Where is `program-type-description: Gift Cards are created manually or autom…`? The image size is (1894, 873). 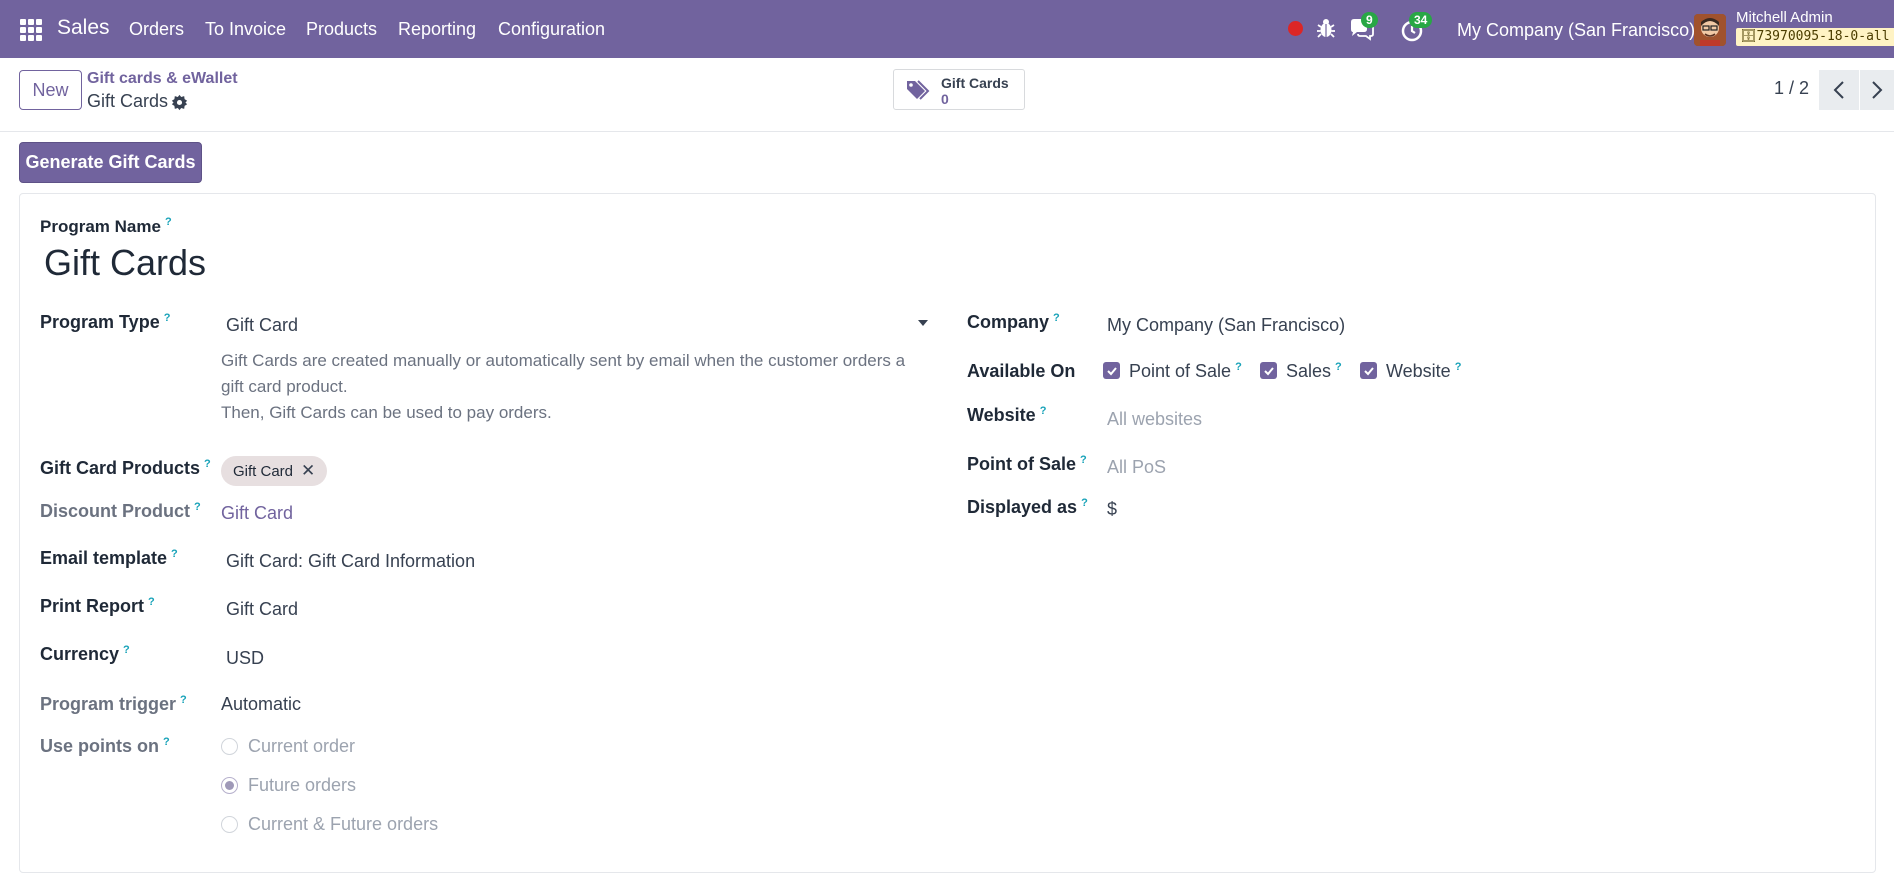
program-type-description: Gift Cards are created manually or autom… is located at coordinates (581, 387).